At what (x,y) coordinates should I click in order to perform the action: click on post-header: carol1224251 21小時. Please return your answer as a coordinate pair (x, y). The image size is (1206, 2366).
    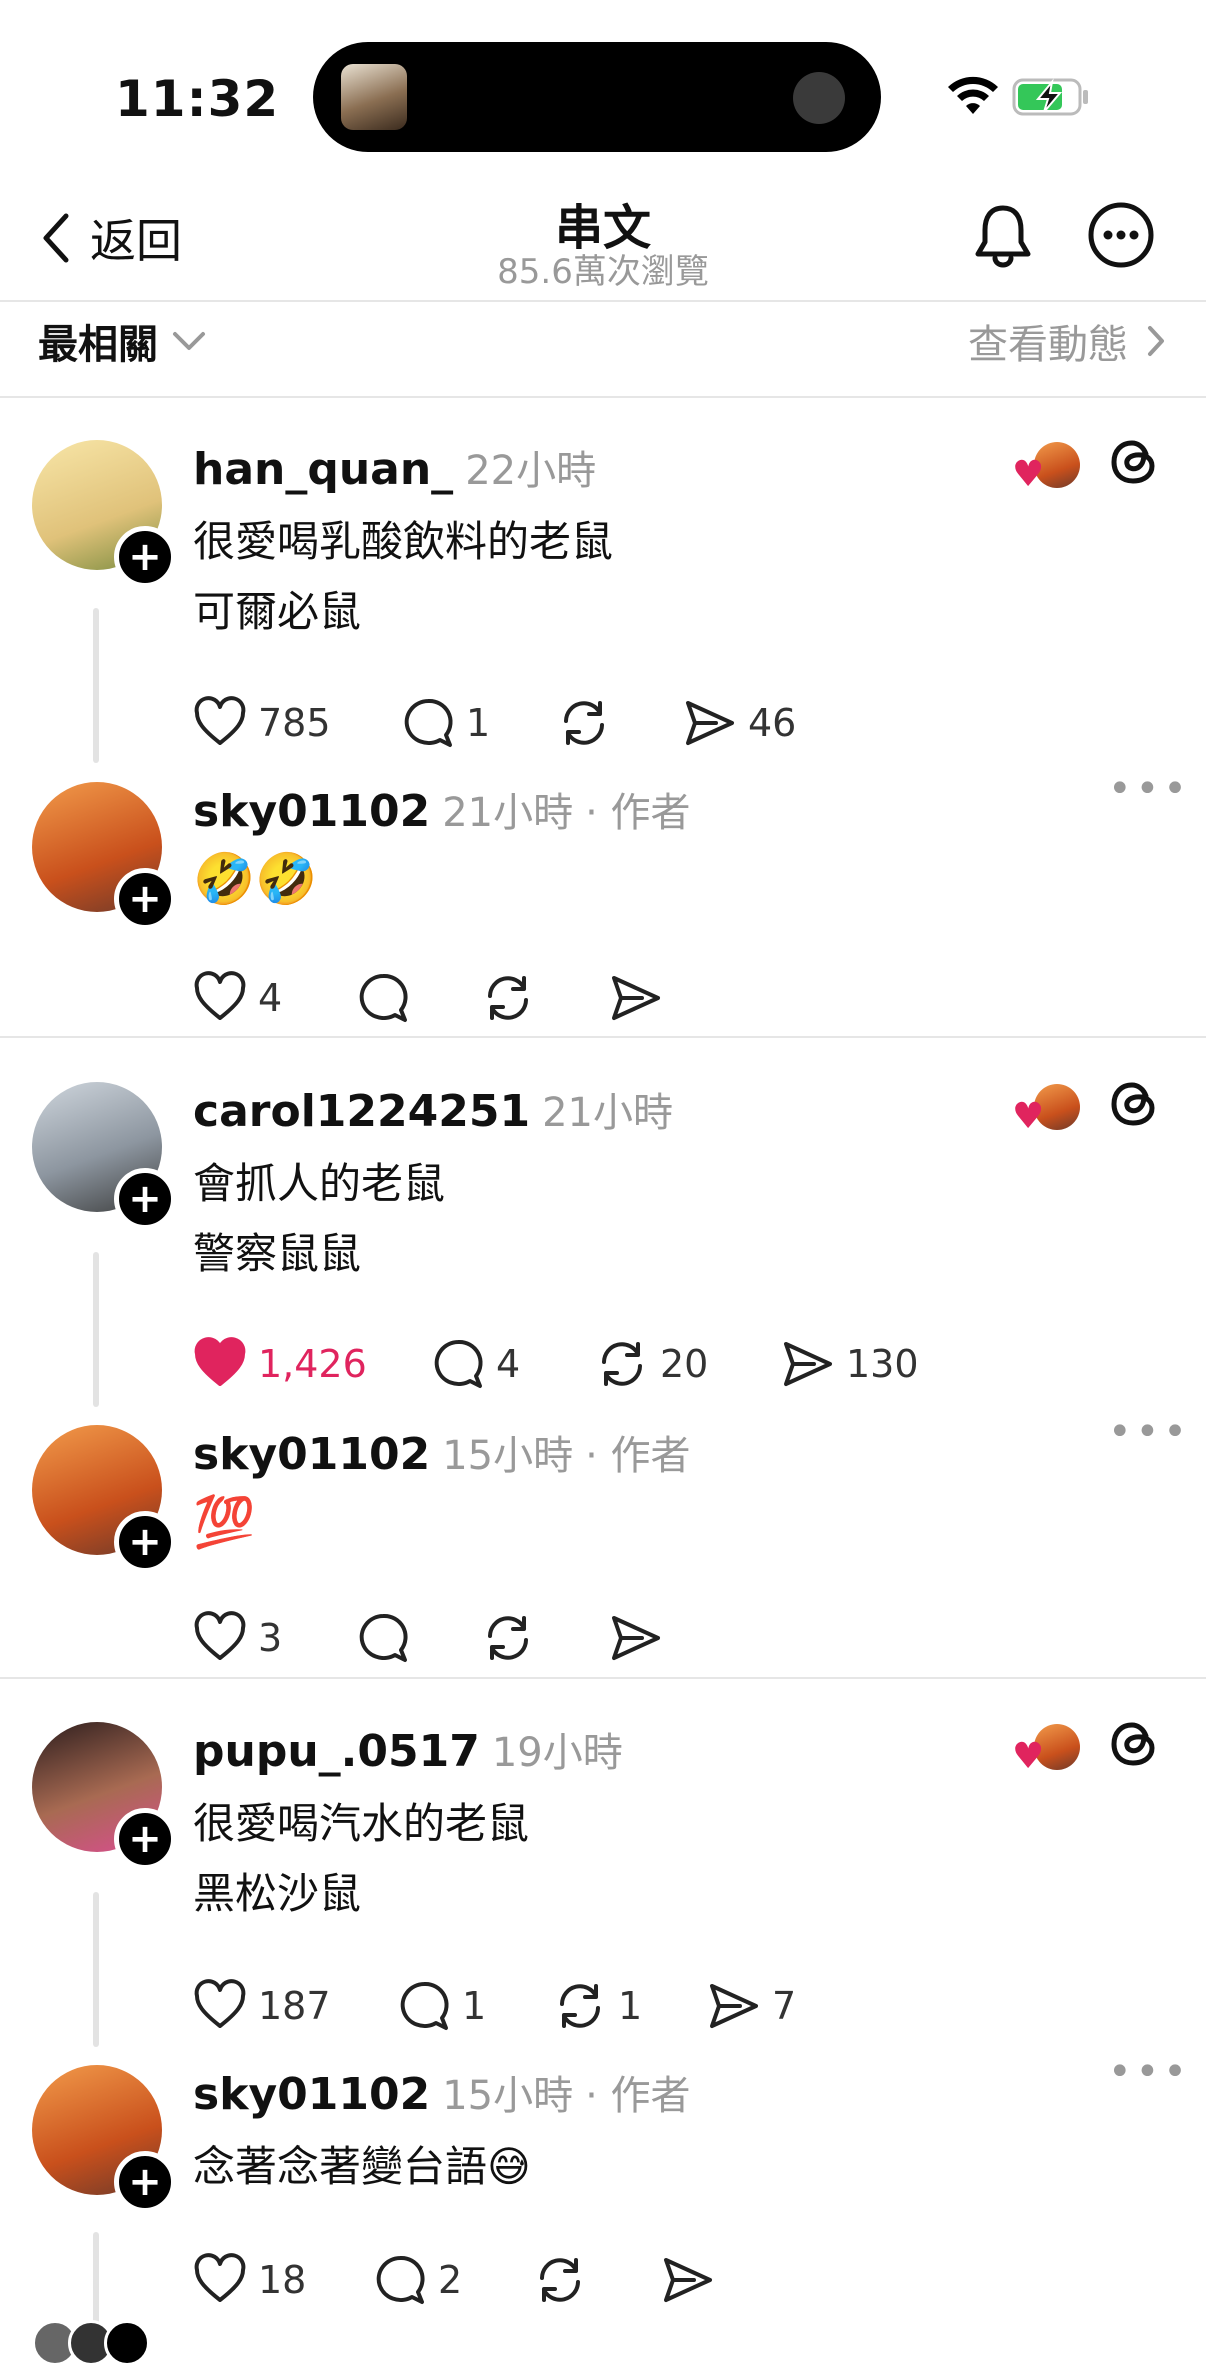
    Looking at the image, I should click on (433, 1109).